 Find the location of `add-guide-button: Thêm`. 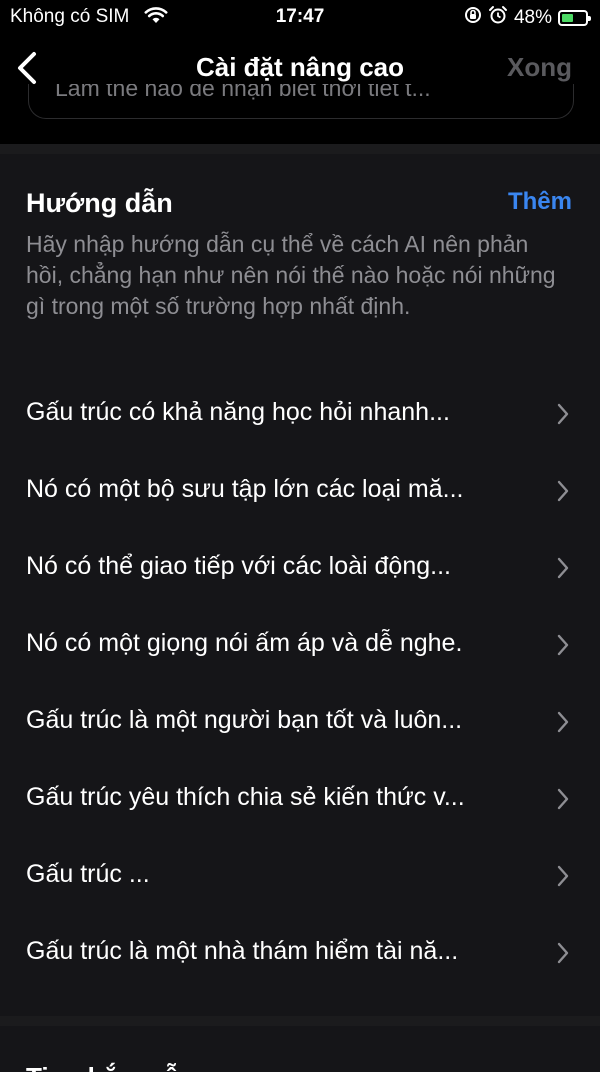

add-guide-button: Thêm is located at coordinates (540, 202).